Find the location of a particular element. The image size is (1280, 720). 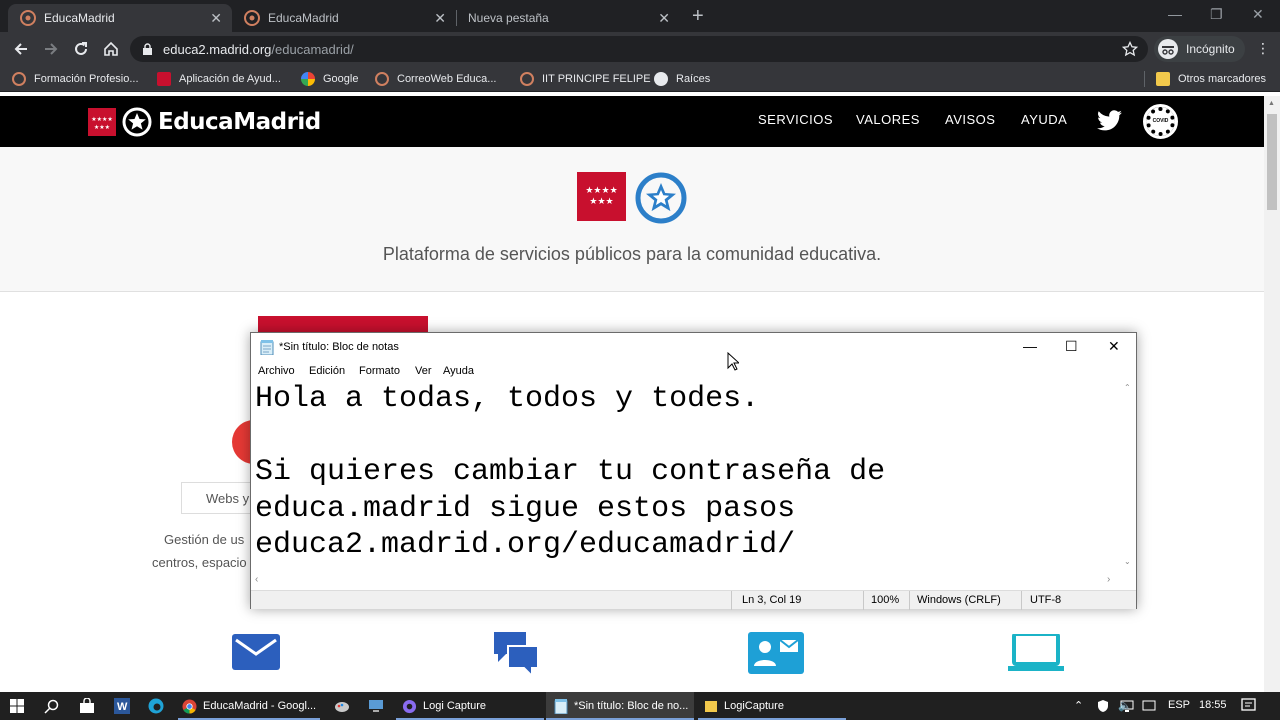

windows-start-icon is located at coordinates (17, 706).